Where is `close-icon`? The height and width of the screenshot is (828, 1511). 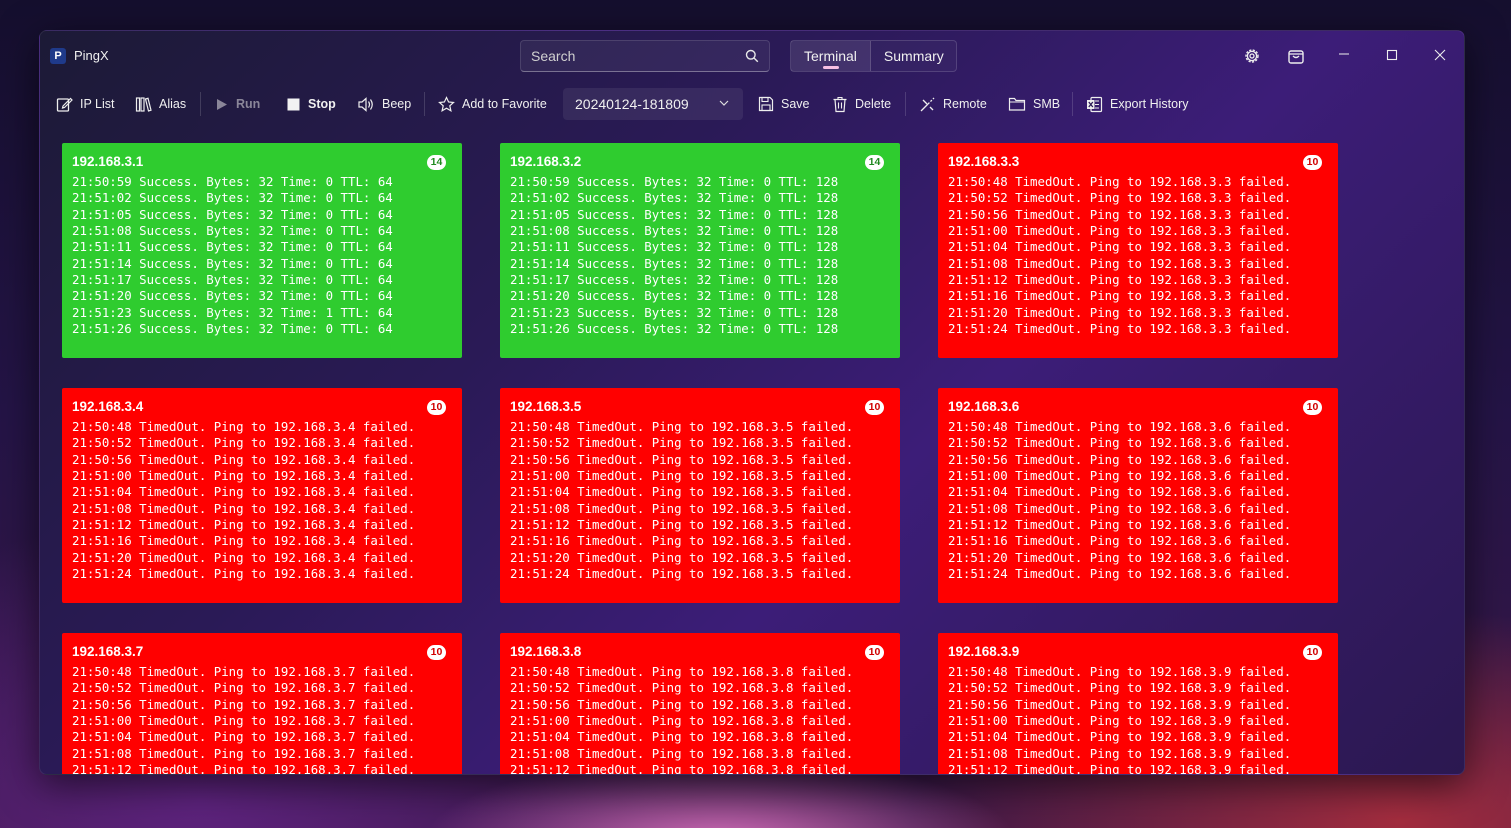 close-icon is located at coordinates (1440, 56).